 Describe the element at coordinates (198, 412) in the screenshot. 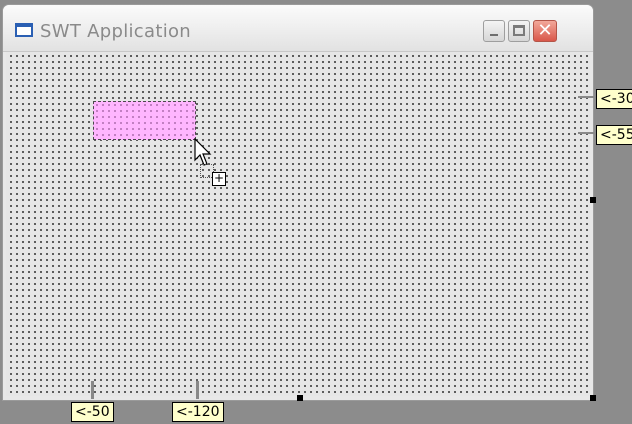

I see `left-attachment-label-2: <-120` at that location.